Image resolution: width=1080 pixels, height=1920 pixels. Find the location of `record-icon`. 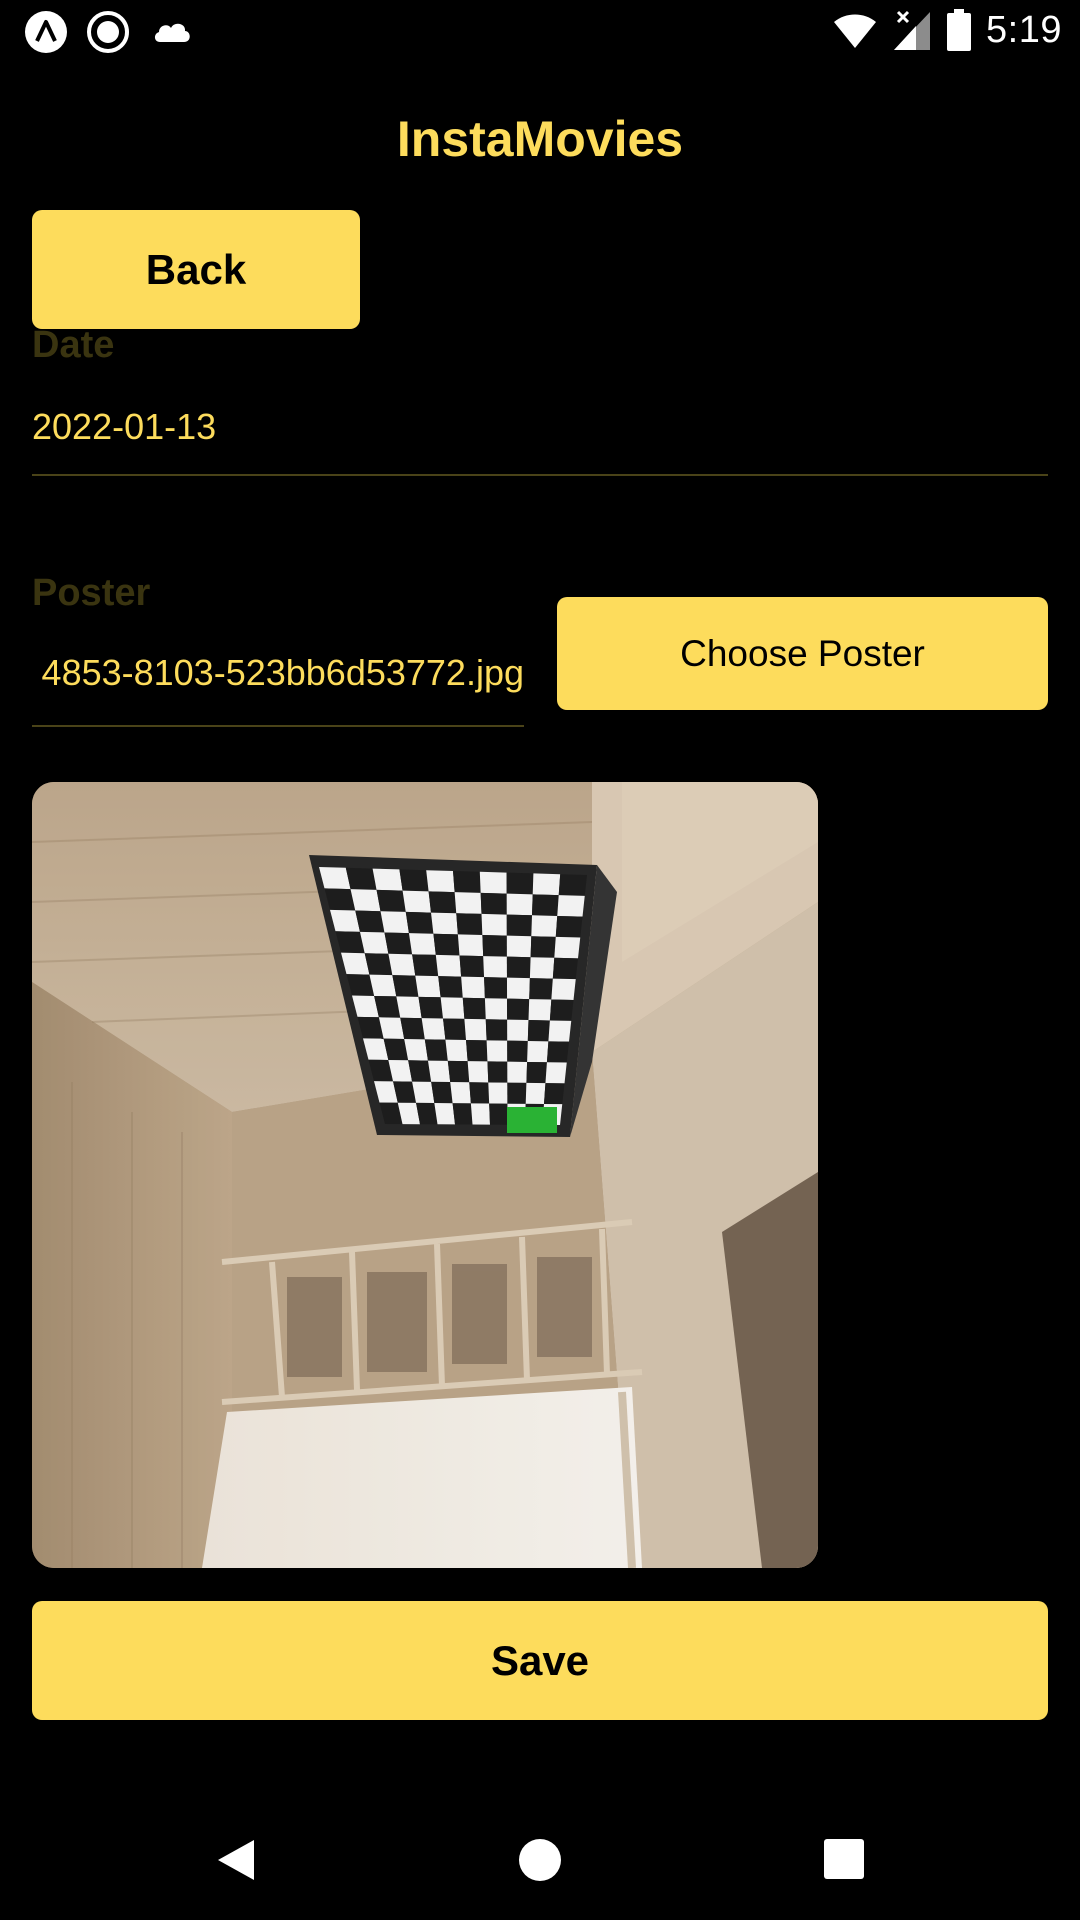

record-icon is located at coordinates (108, 32).